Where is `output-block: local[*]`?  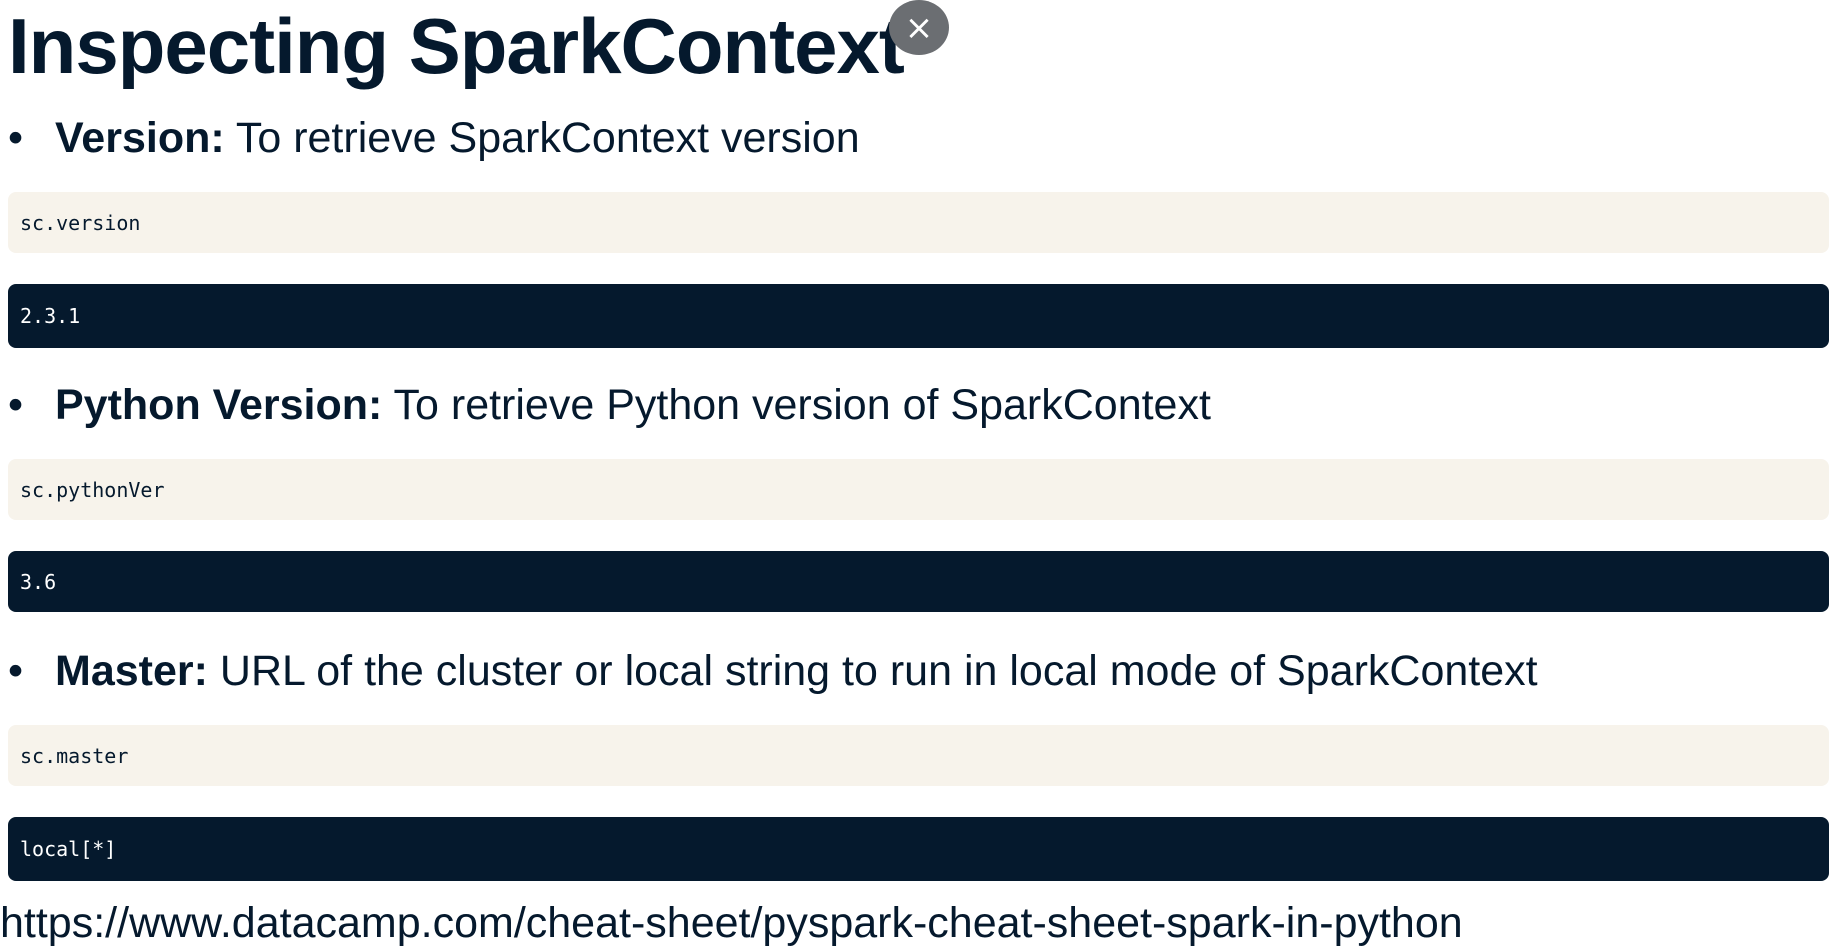 output-block: local[*] is located at coordinates (918, 849).